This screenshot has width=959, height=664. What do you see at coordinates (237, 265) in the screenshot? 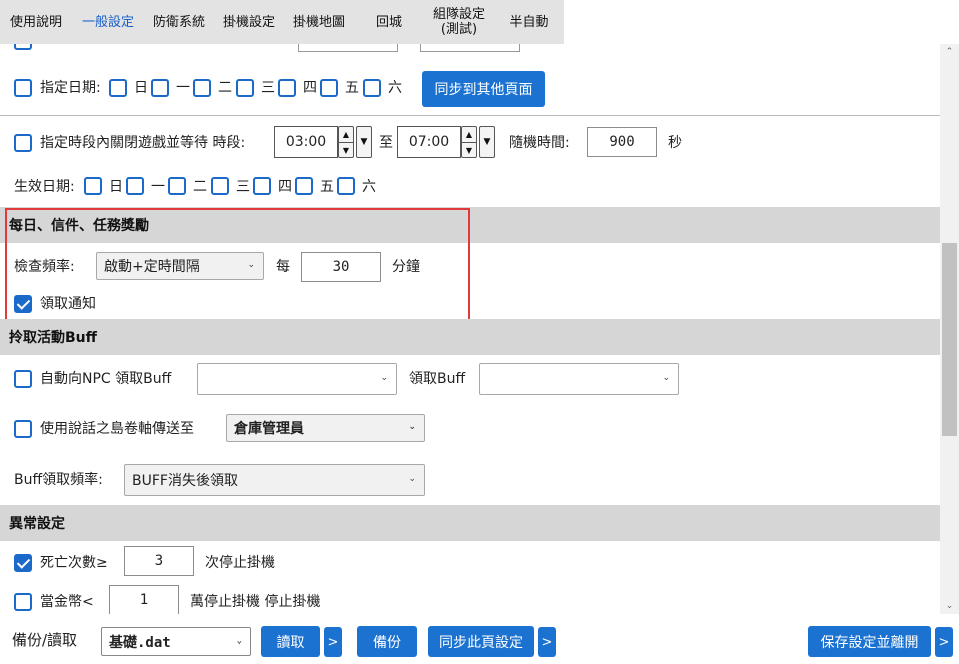
I see `highlight-box` at bounding box center [237, 265].